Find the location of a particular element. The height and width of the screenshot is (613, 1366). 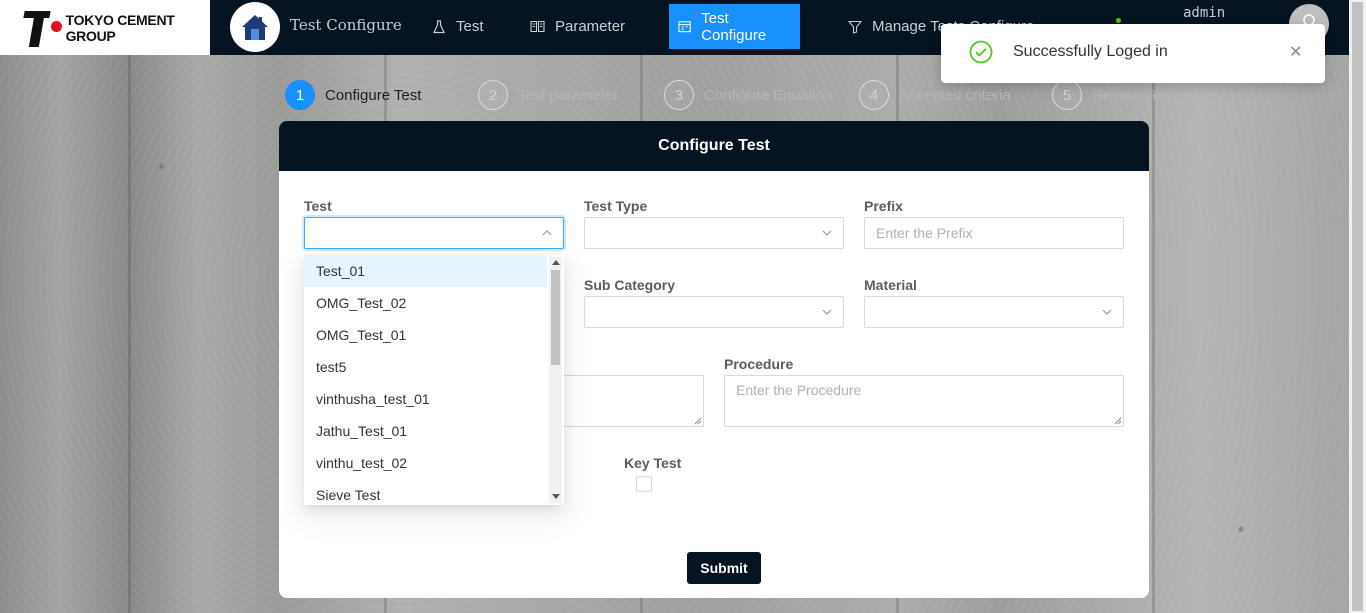

material-select is located at coordinates (994, 312).